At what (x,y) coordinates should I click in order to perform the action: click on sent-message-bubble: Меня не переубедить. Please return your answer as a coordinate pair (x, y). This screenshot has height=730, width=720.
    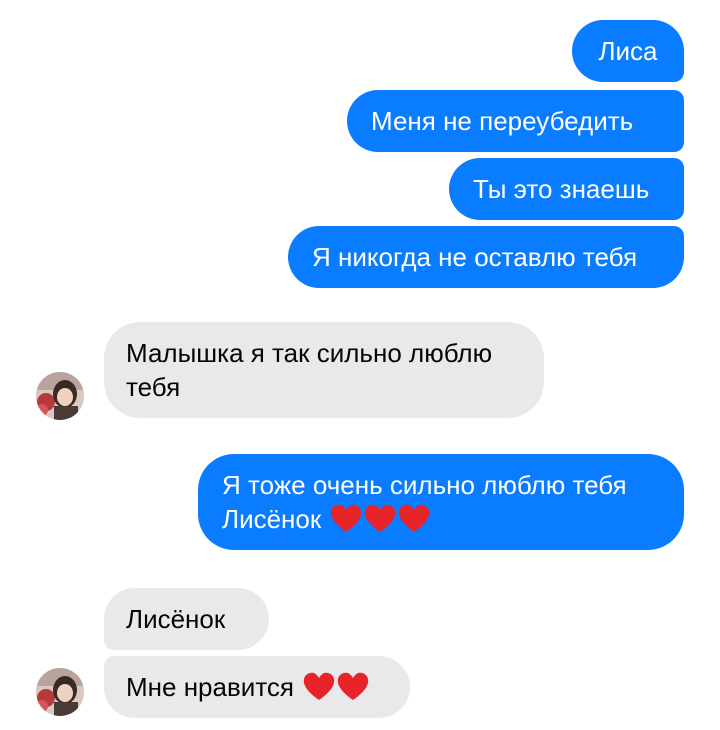
    Looking at the image, I should click on (515, 121).